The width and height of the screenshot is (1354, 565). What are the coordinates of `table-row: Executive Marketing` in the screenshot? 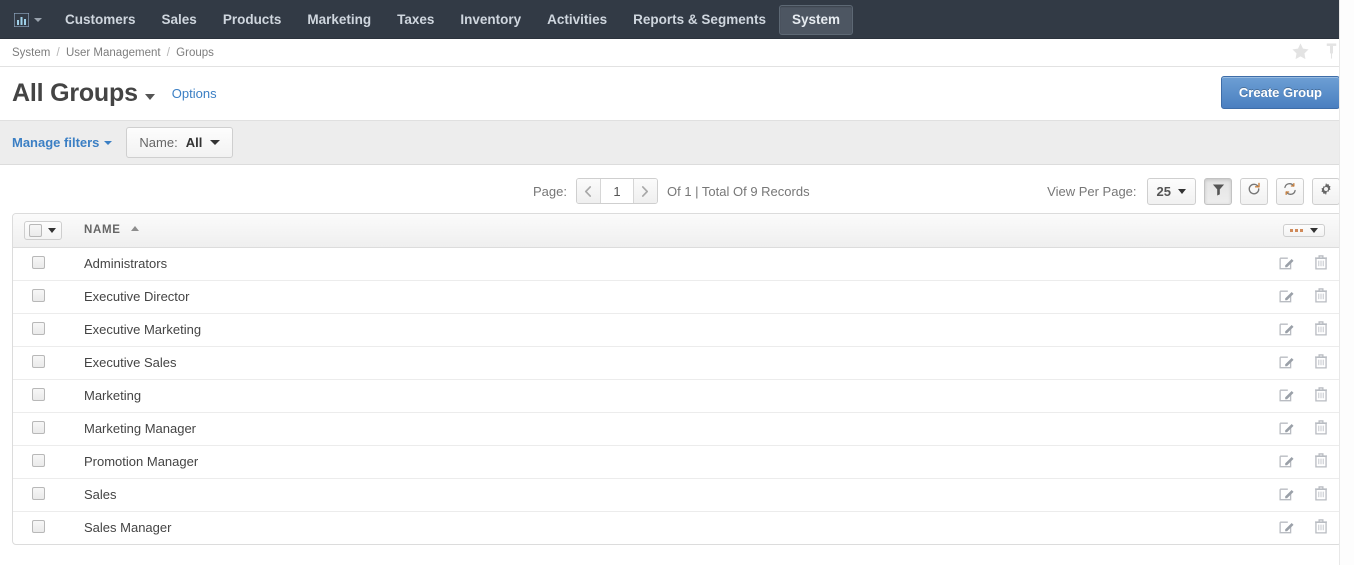 It's located at (677, 330).